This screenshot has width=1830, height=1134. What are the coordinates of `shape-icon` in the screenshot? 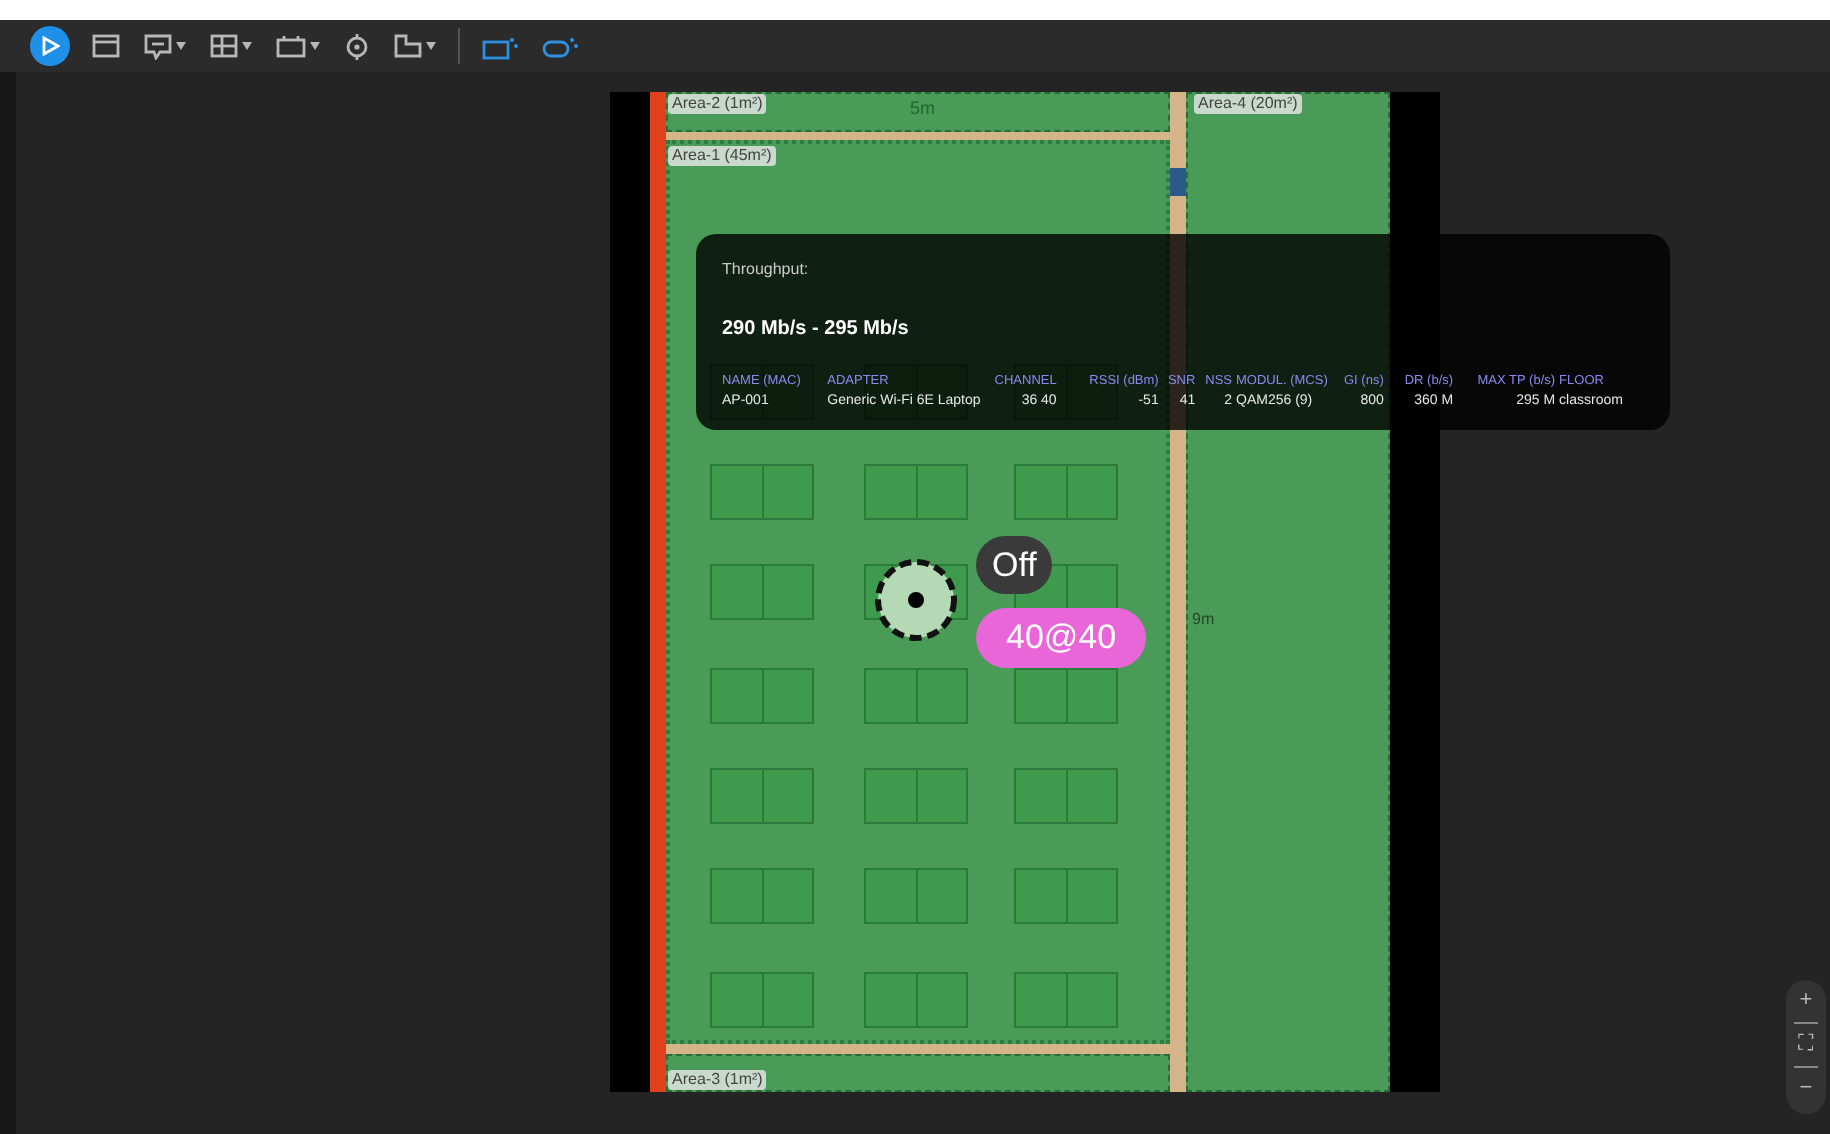 It's located at (408, 46).